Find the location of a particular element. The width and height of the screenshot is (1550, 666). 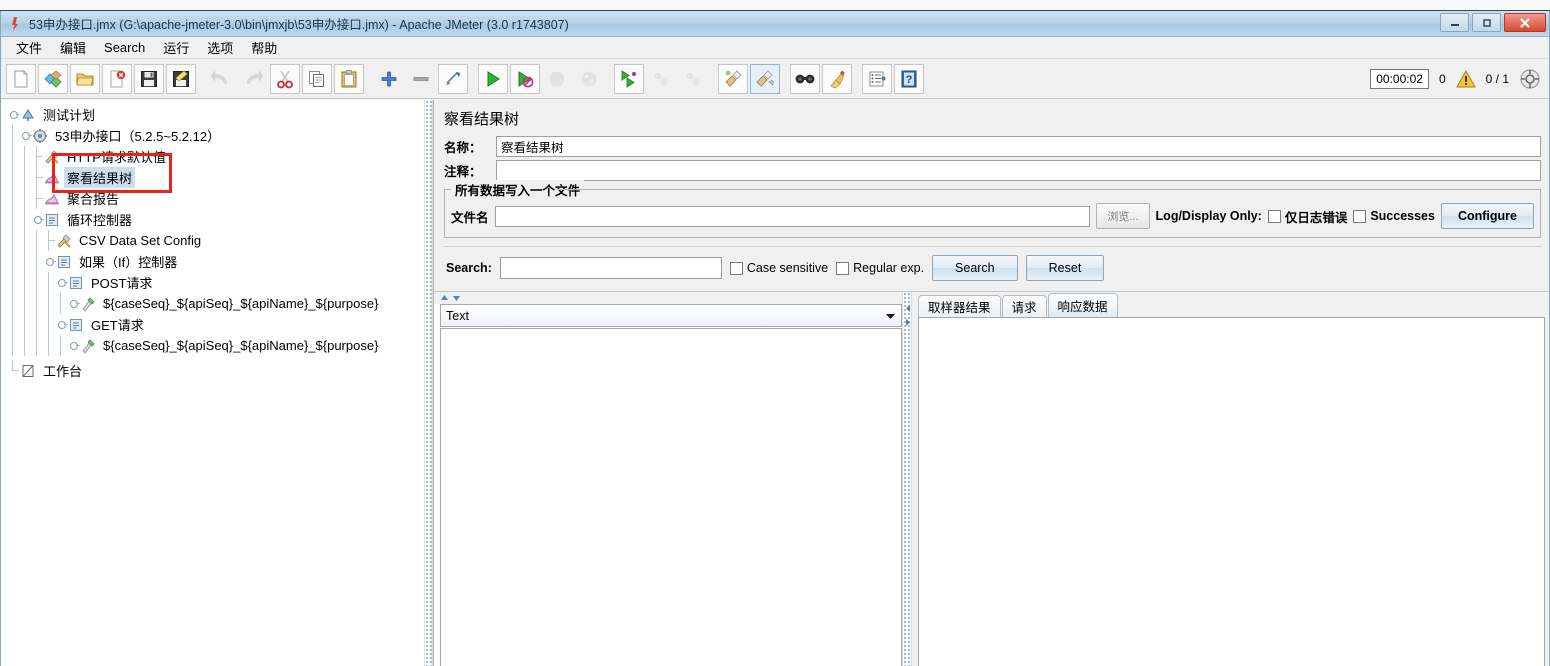

clear-icon is located at coordinates (733, 78).